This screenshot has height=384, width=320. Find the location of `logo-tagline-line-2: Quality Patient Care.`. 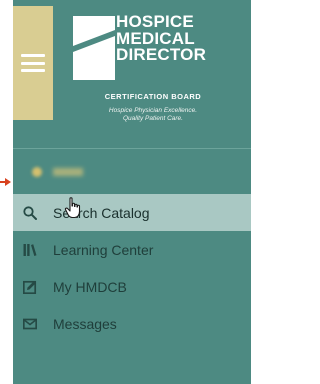

logo-tagline-line-2: Quality Patient Care. is located at coordinates (153, 118).